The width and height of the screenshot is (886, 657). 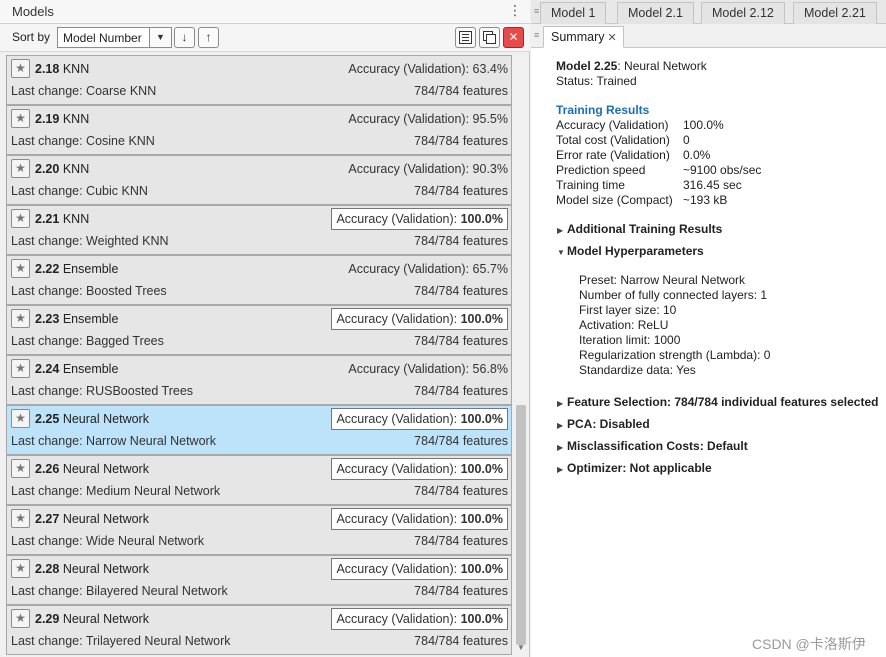 What do you see at coordinates (102, 38) in the screenshot?
I see `sort-by-value: Model Number` at bounding box center [102, 38].